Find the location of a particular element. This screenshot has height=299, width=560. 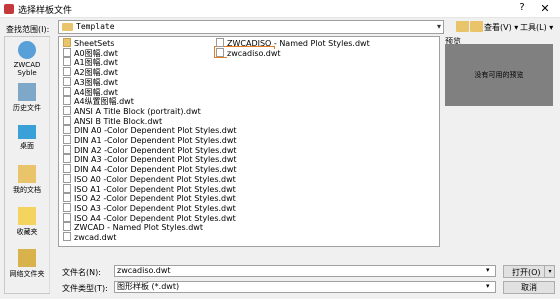

place-desktop: 桌面 is located at coordinates (27, 138).